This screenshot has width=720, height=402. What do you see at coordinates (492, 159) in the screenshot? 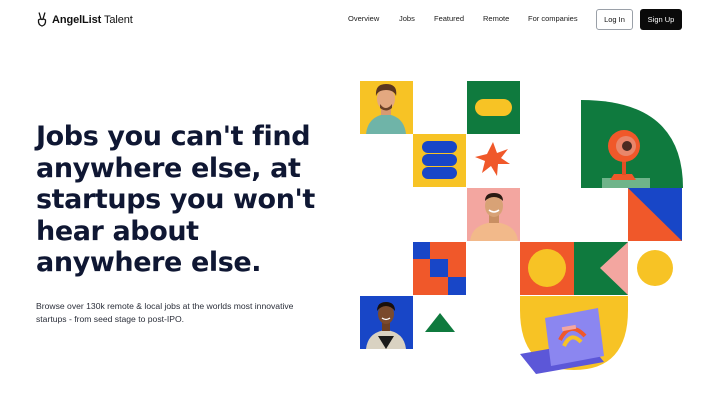
I see `star-shape` at bounding box center [492, 159].